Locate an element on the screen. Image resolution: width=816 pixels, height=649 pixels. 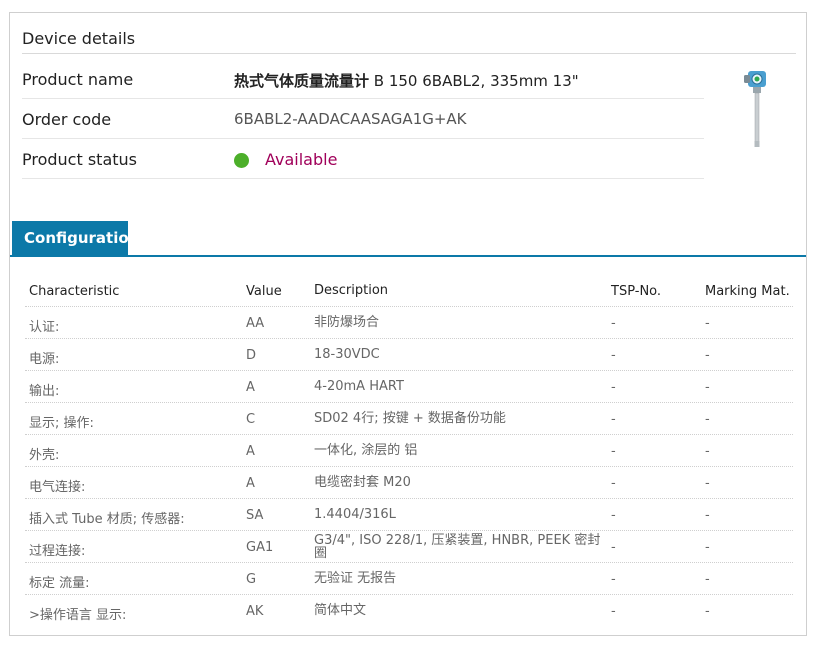
table-row: 电源: D 18-30VDC - - is located at coordinates (409, 355).